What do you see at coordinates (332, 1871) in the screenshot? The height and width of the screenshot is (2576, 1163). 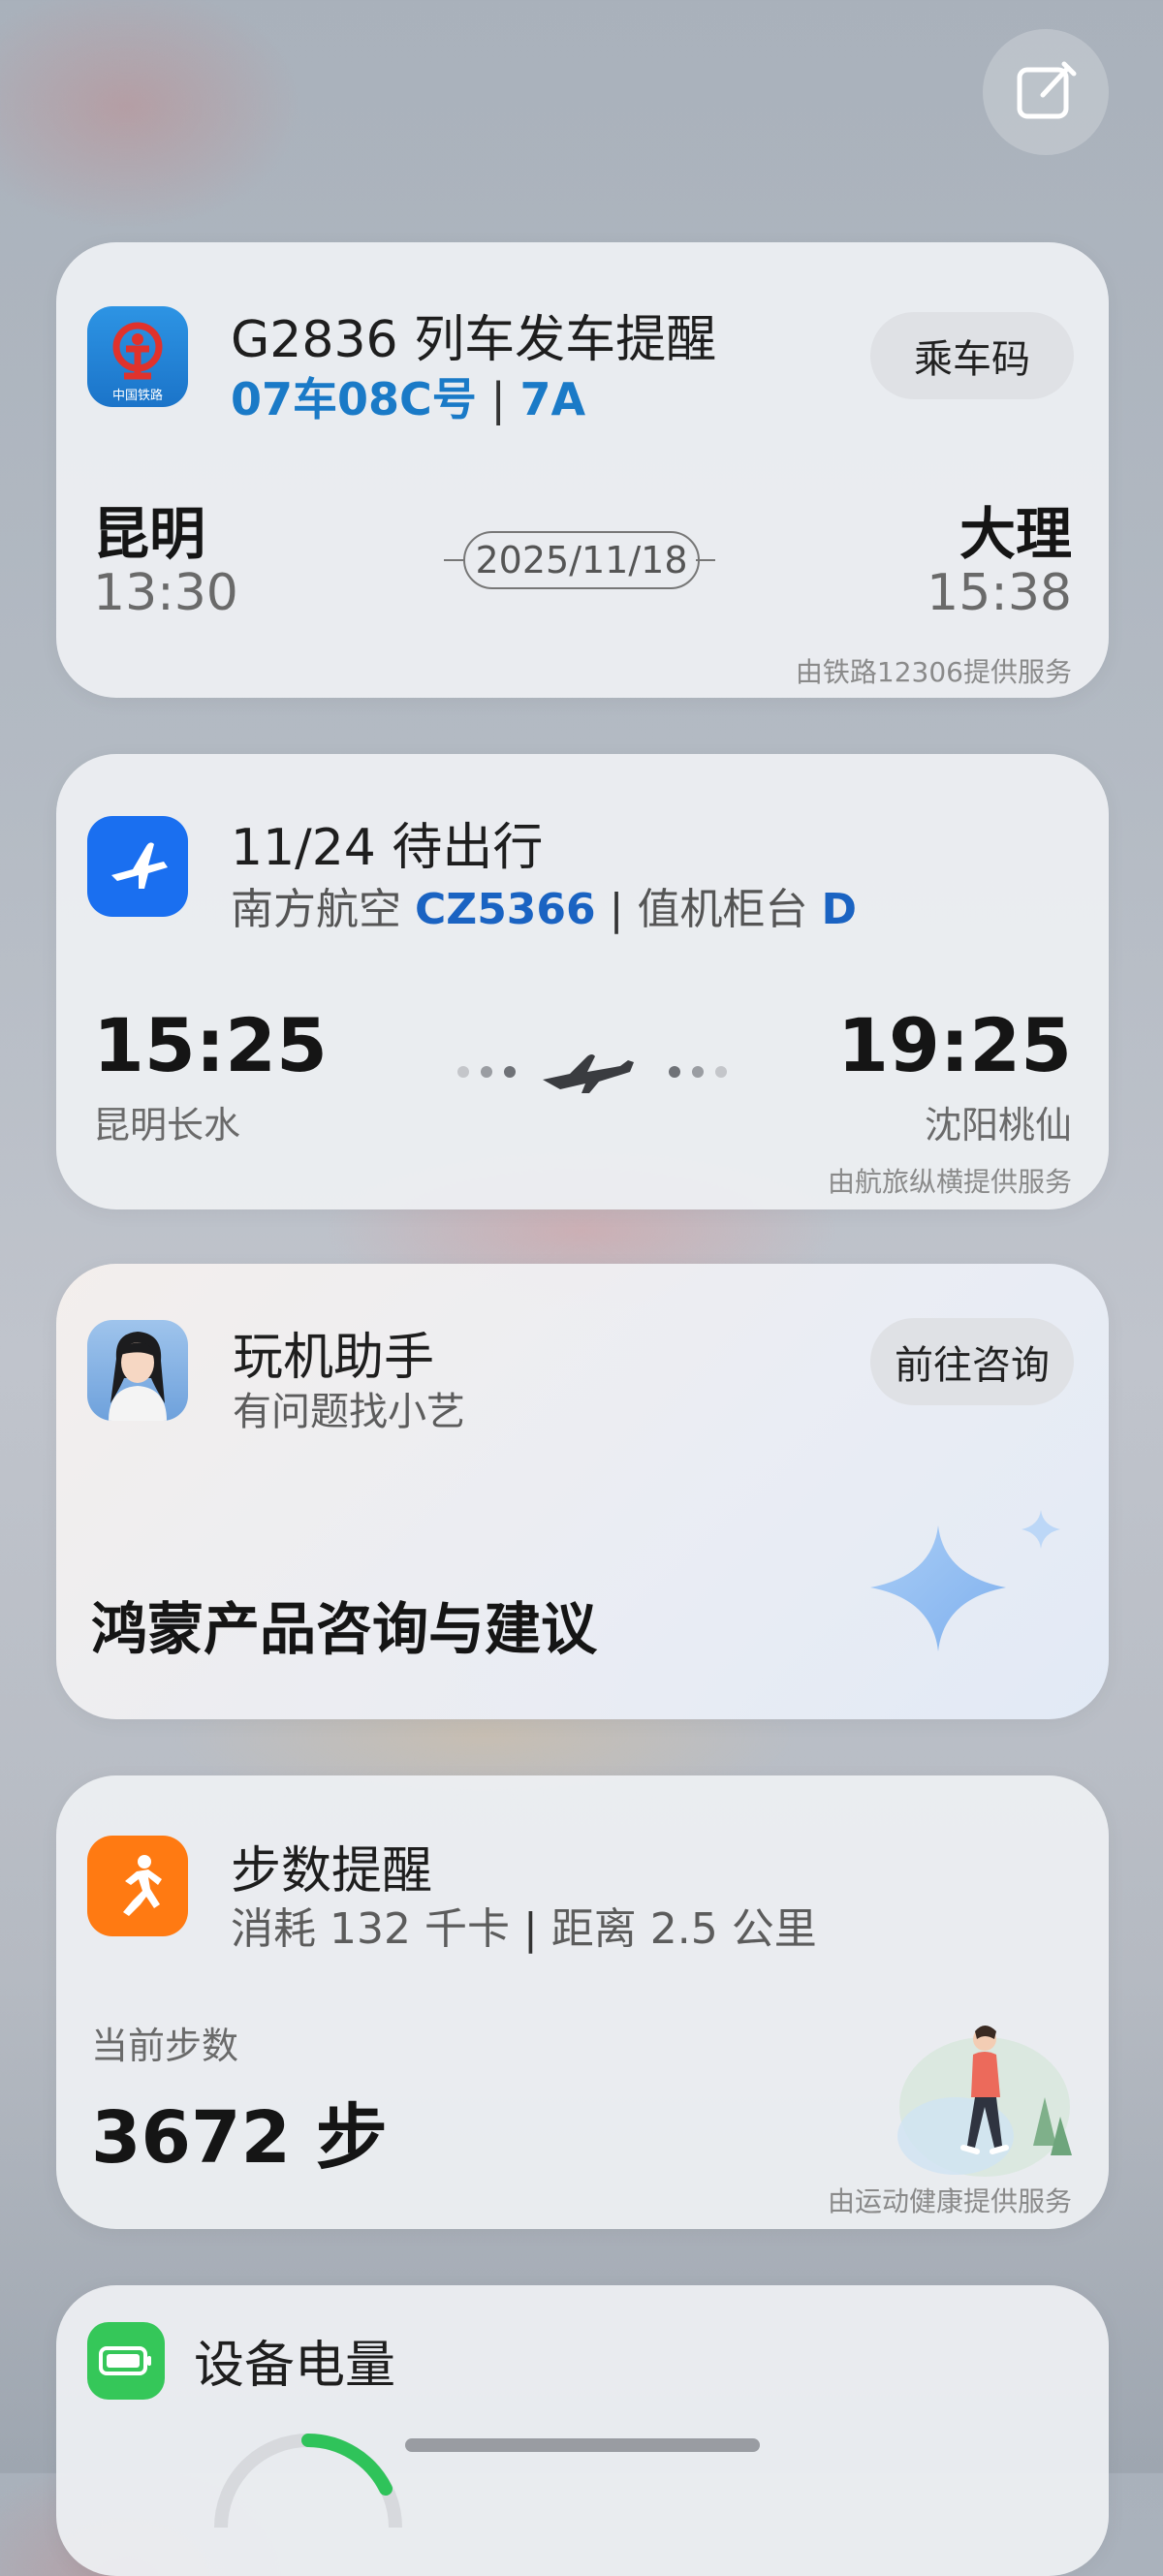 I see `steps-title: 步数提醒` at bounding box center [332, 1871].